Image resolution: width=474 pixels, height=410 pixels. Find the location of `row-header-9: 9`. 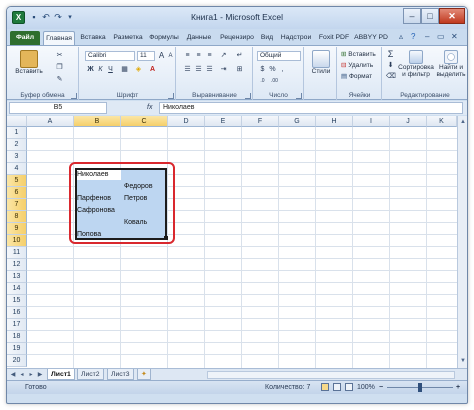

row-header-9: 9 is located at coordinates (17, 229).